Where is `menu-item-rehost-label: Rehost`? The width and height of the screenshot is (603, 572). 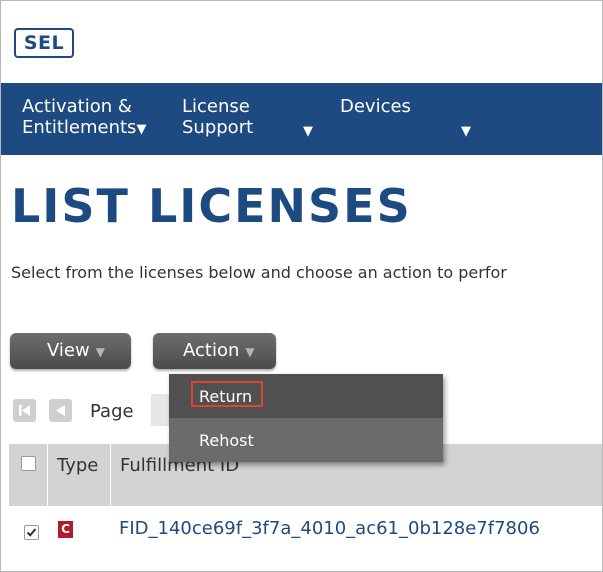 menu-item-rehost-label: Rehost is located at coordinates (226, 440).